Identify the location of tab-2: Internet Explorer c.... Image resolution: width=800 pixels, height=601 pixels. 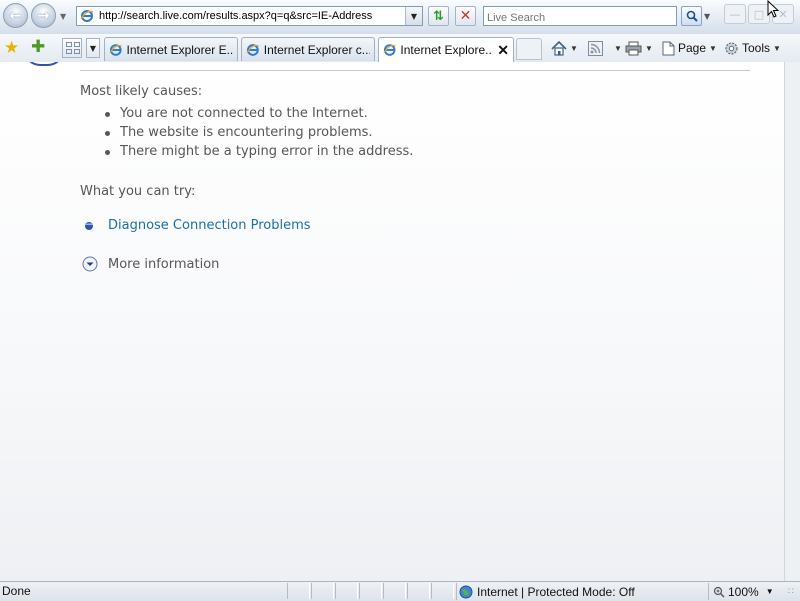
(308, 49).